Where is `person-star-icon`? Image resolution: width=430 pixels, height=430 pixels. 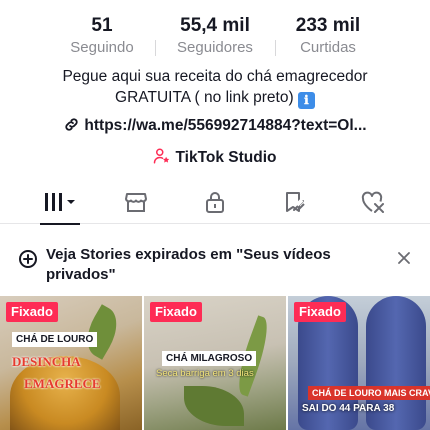 person-star-icon is located at coordinates (162, 156).